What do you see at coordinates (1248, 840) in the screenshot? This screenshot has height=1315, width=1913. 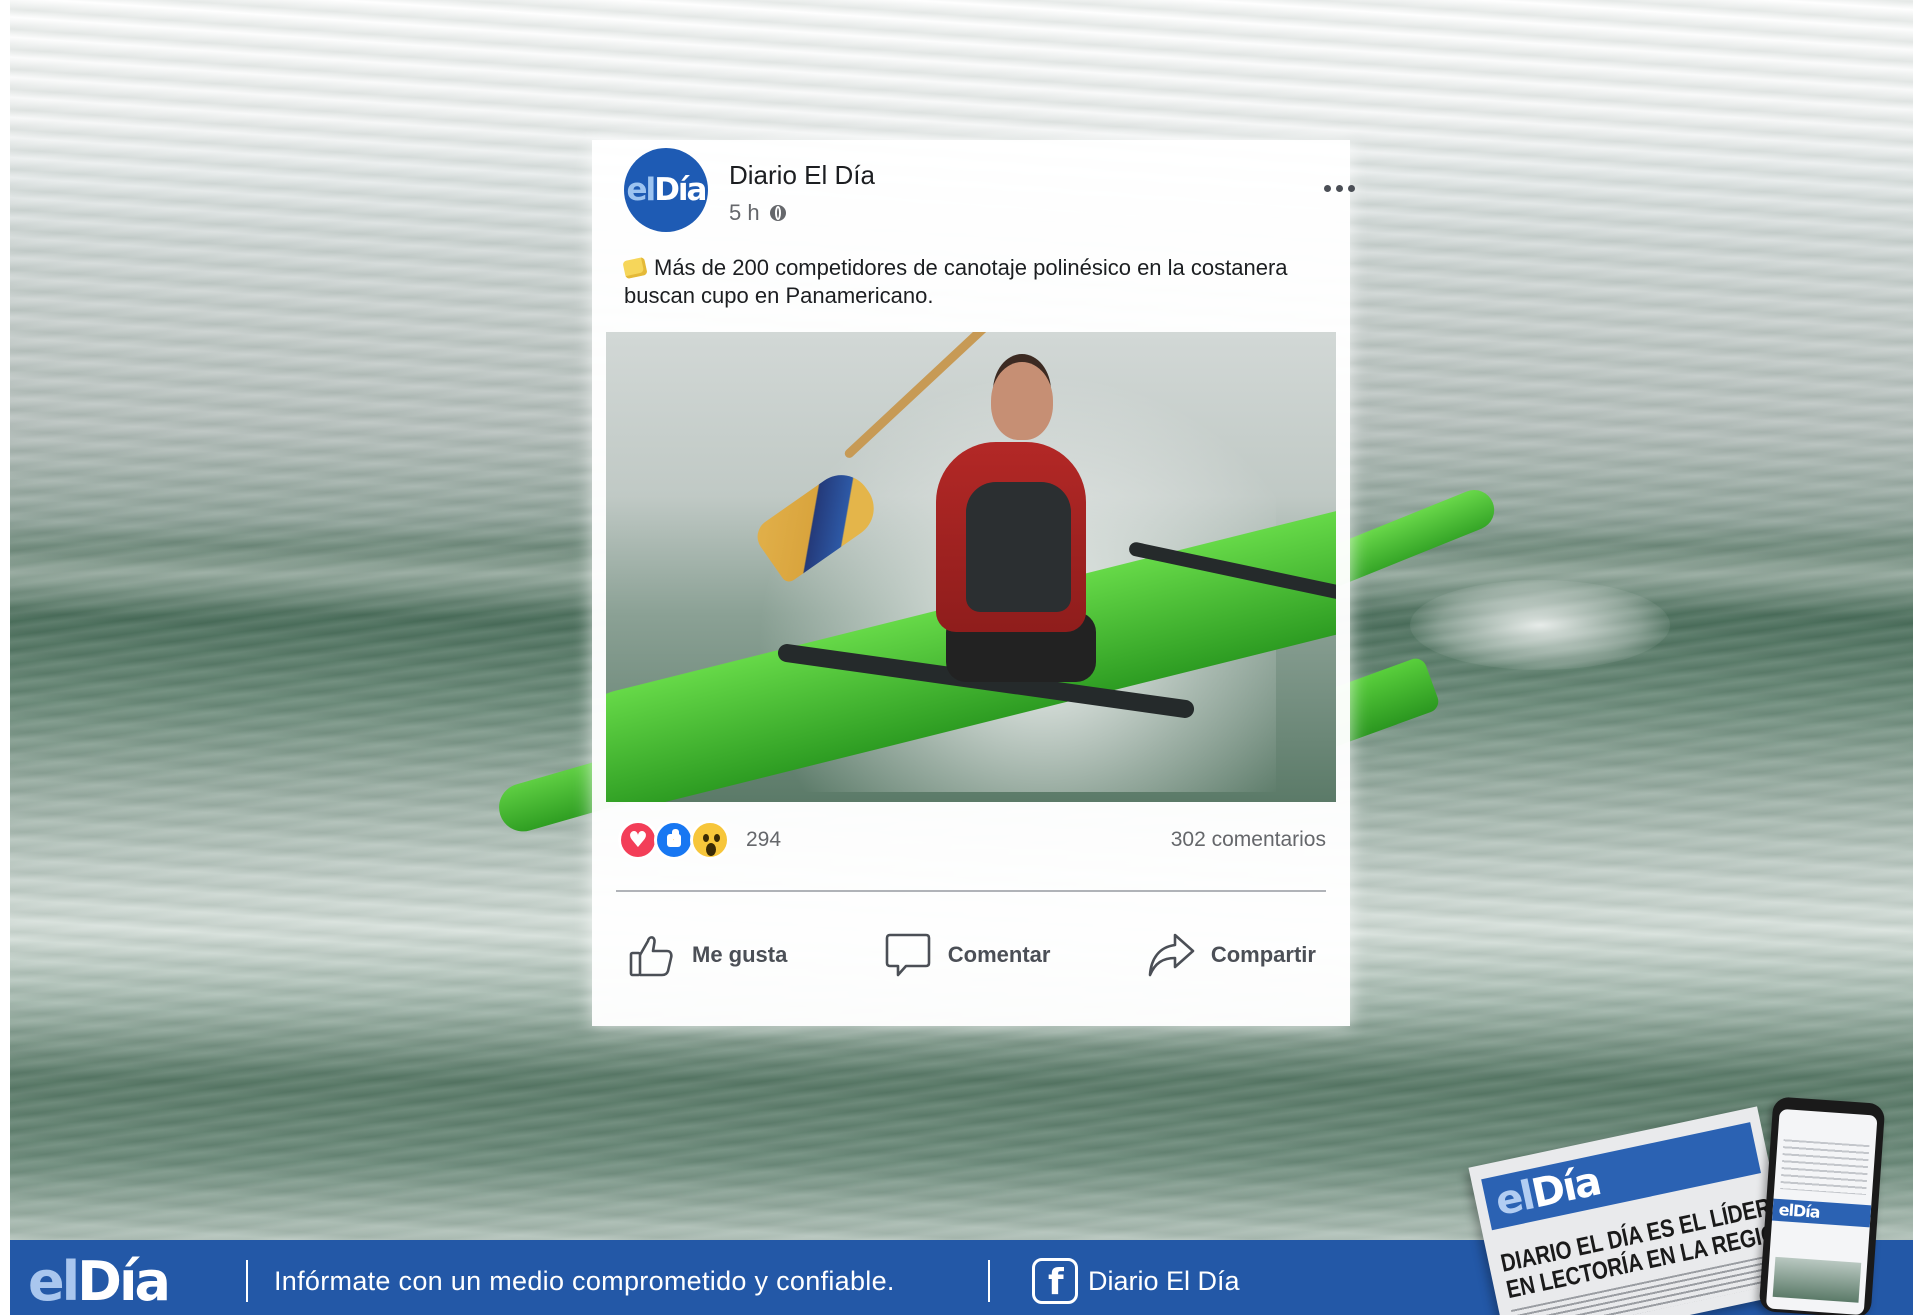 I see `comments-count: 302 comentarios` at bounding box center [1248, 840].